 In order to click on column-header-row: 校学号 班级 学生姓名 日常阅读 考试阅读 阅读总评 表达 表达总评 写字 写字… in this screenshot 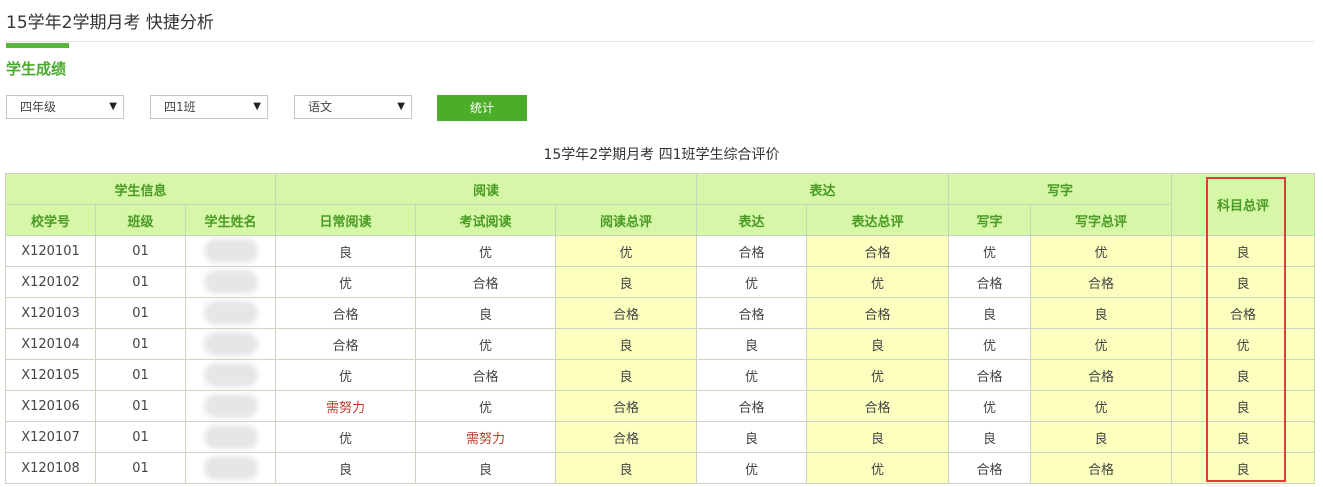, I will do `click(660, 220)`.